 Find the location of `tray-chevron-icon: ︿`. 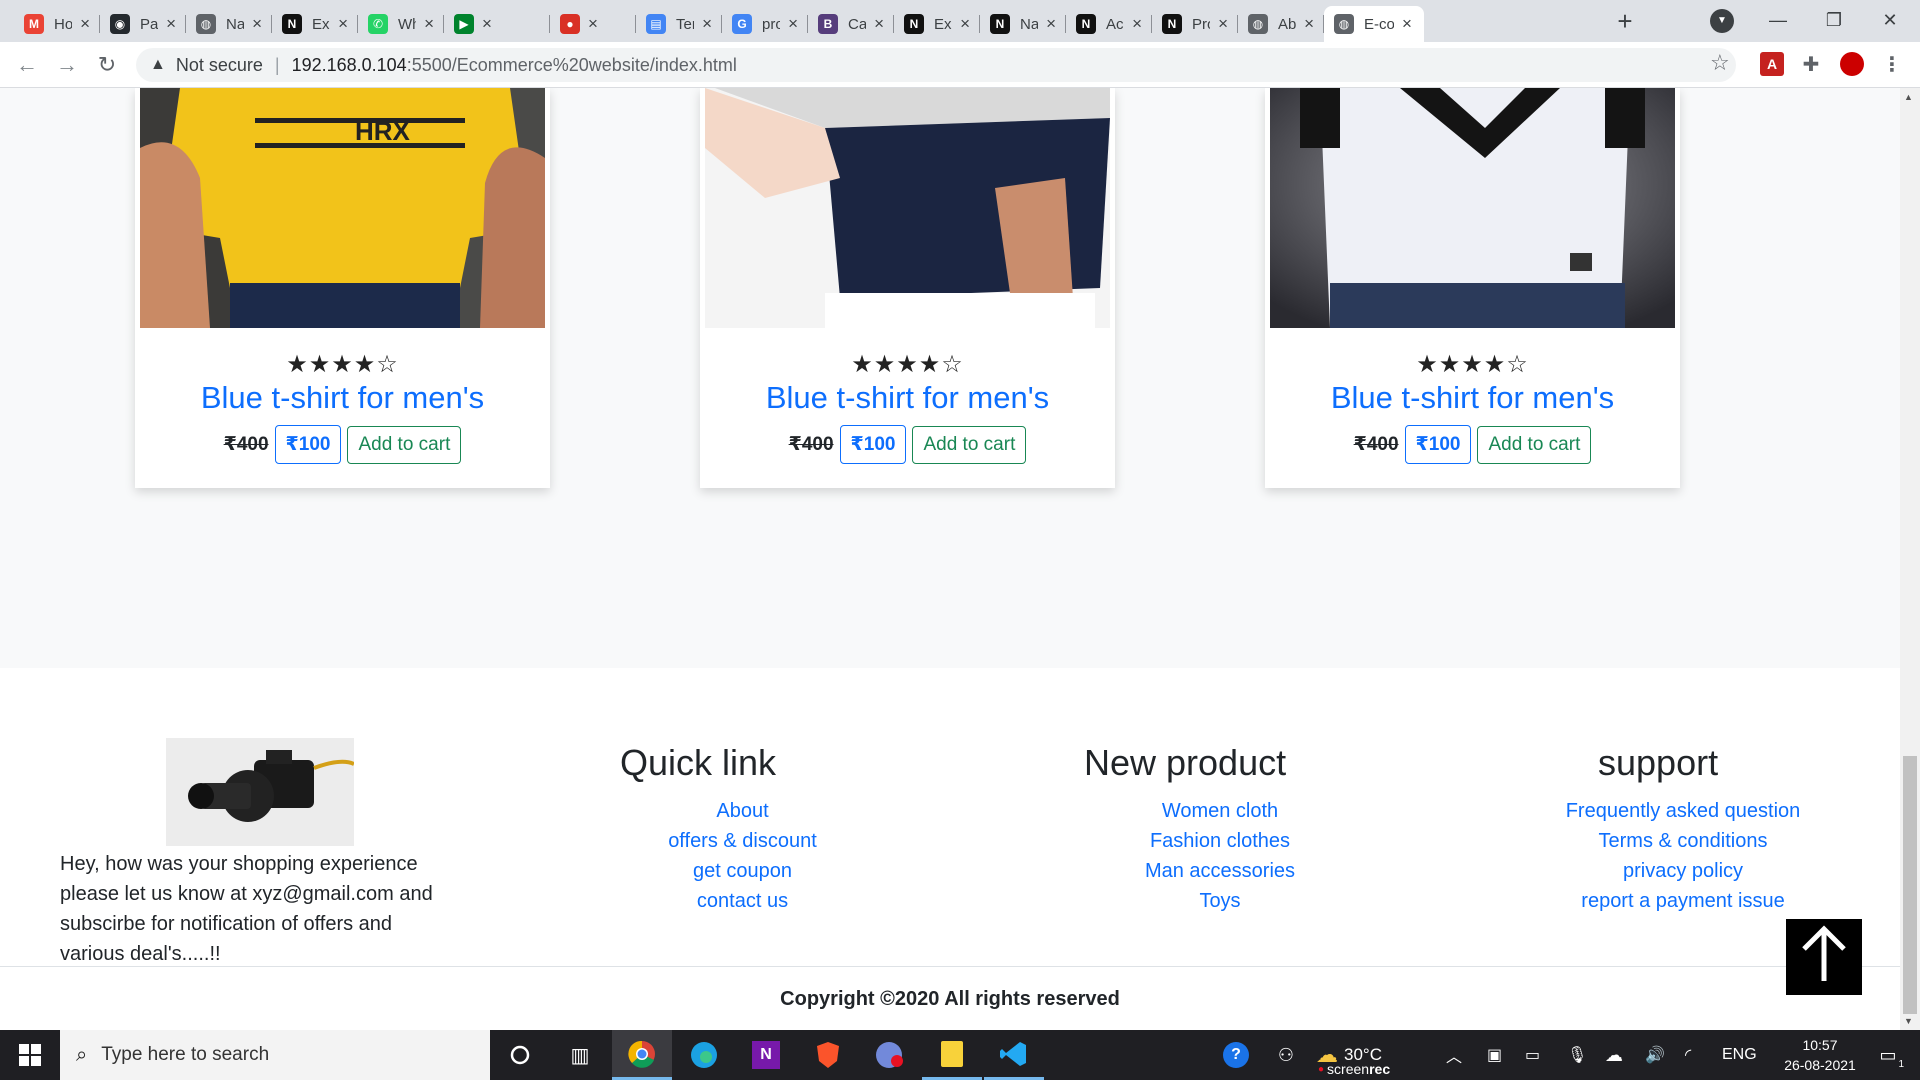

tray-chevron-icon: ︿ is located at coordinates (1454, 1055).